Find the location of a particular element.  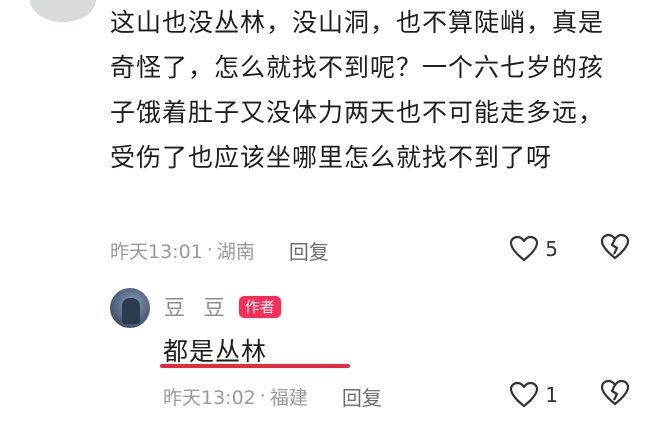

reply-meta: 昨天13:02 · 福建 回复 is located at coordinates (272, 396).